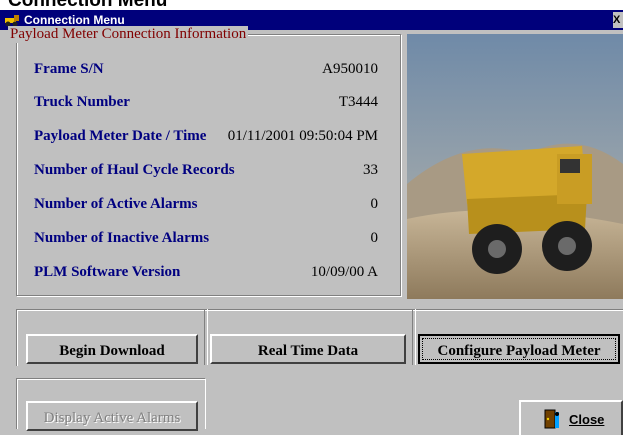 The height and width of the screenshot is (435, 623). I want to click on active-alarms-value: 0, so click(374, 204).